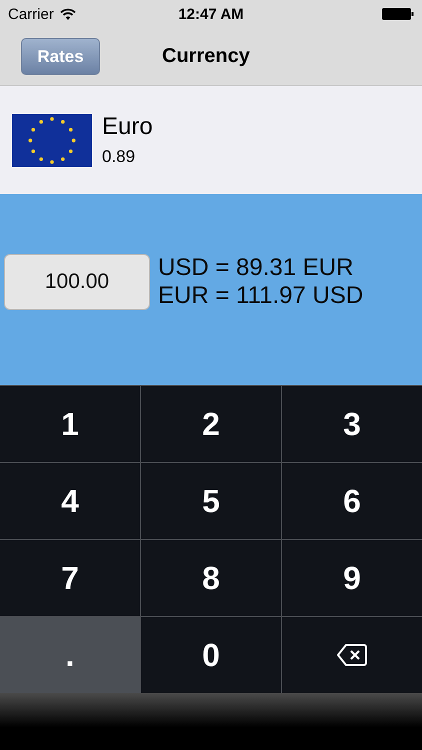  Describe the element at coordinates (77, 282) in the screenshot. I see `amount-field: 100.00` at that location.